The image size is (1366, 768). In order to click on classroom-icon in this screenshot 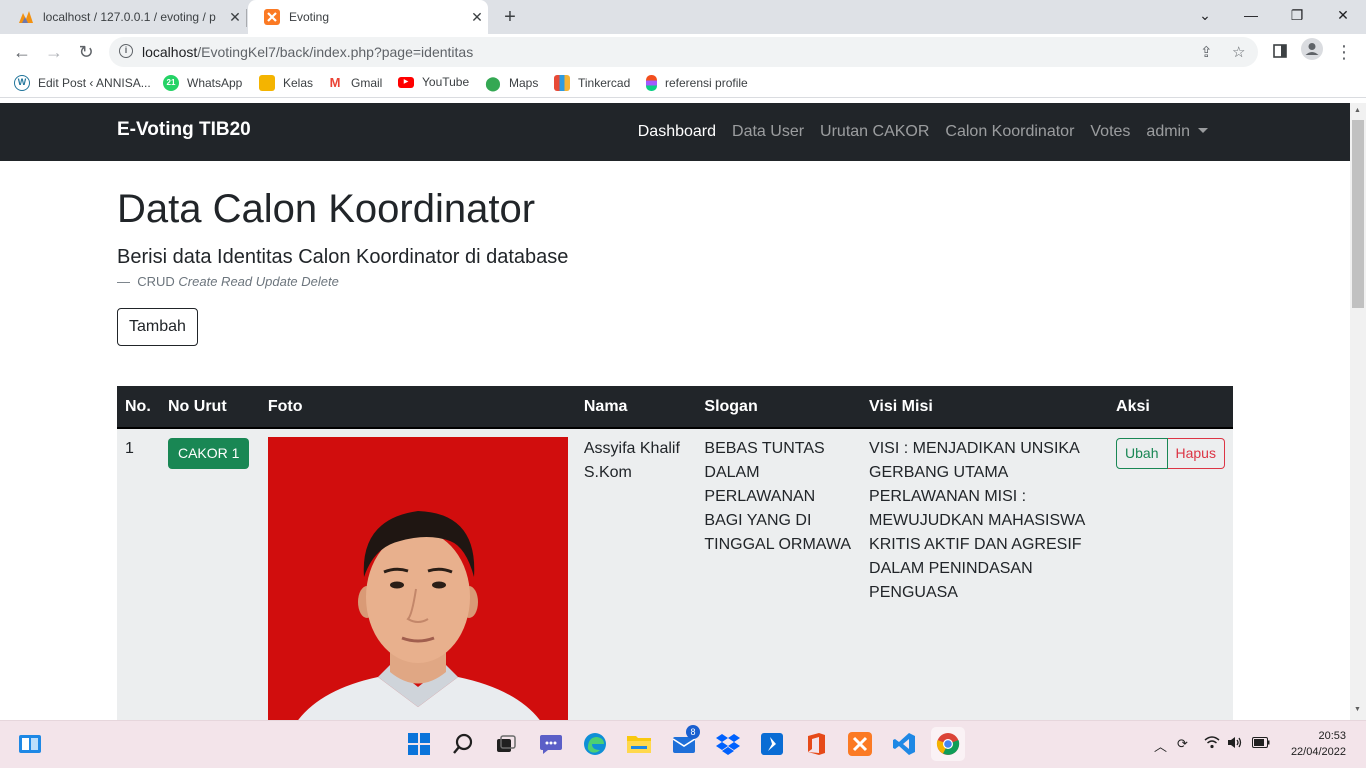, I will do `click(267, 83)`.